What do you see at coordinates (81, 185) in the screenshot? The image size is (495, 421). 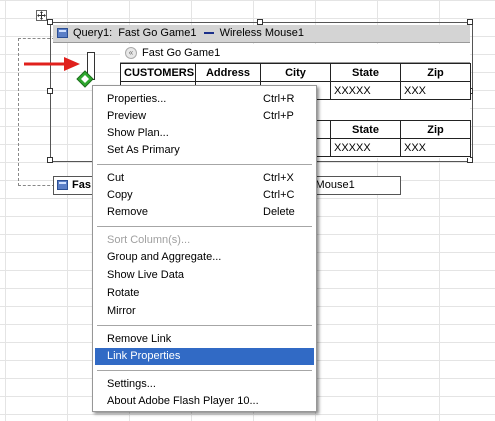 I see `second-window-title: Fas` at bounding box center [81, 185].